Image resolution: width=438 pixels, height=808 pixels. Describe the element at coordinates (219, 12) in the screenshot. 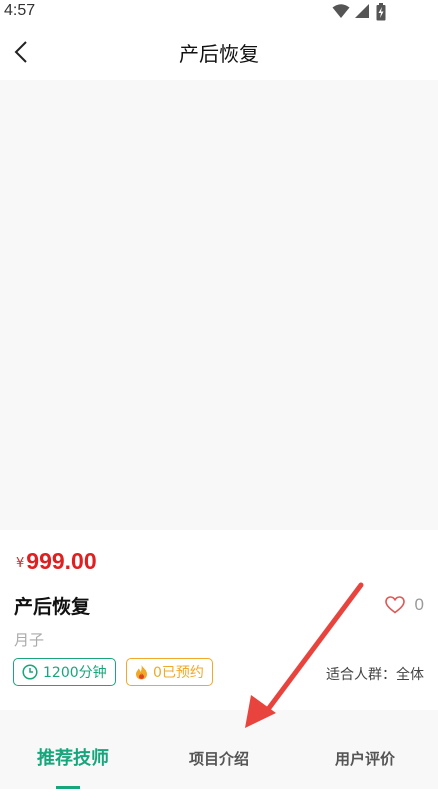

I see `status-bar: 4:57` at that location.